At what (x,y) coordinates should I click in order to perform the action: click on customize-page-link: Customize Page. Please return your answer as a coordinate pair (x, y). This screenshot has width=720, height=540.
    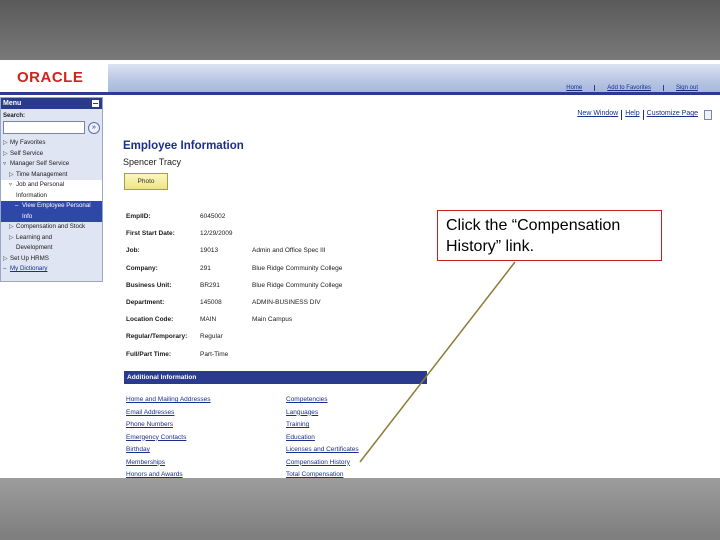
    Looking at the image, I should click on (671, 115).